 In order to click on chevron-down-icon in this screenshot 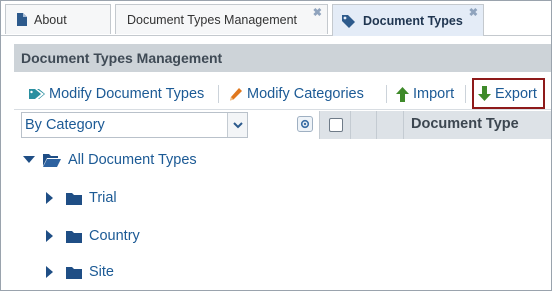, I will do `click(237, 125)`.